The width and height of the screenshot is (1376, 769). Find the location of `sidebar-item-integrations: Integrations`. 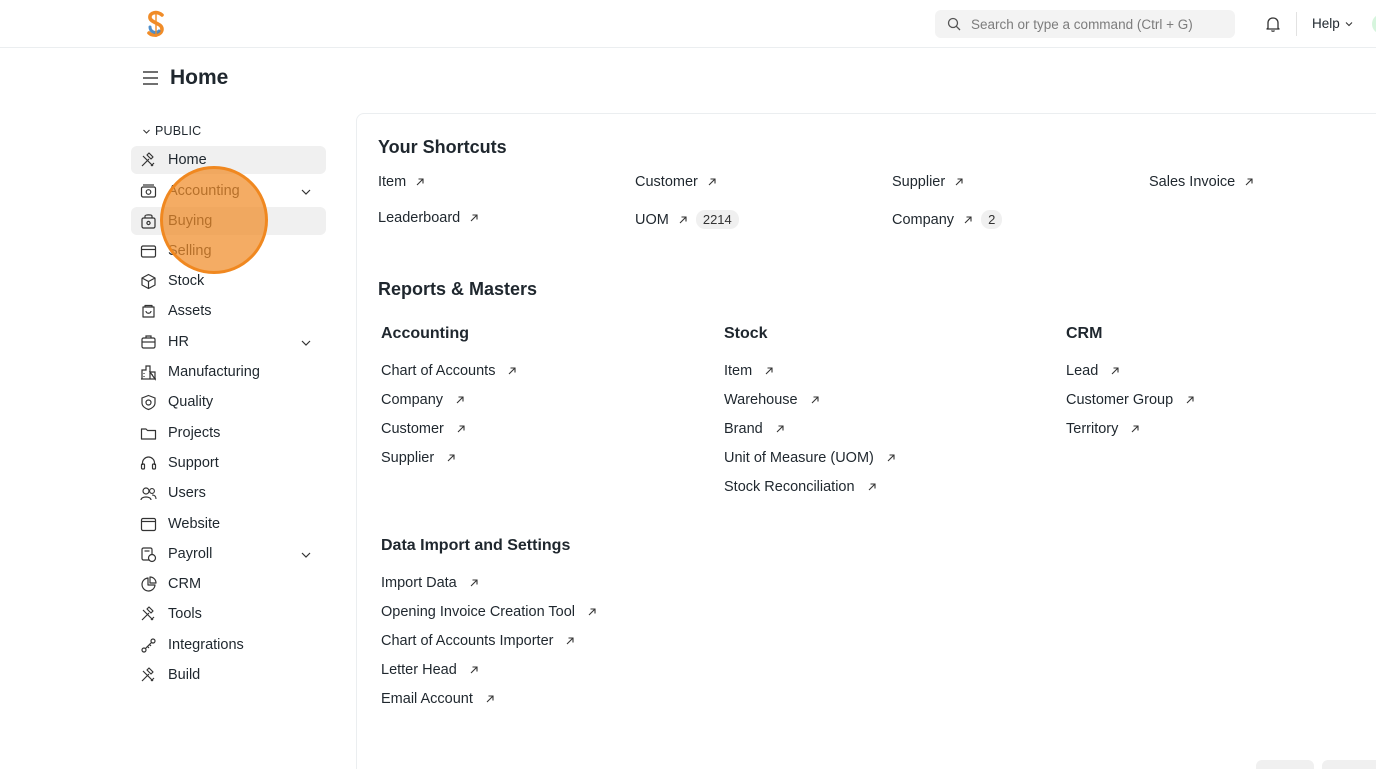

sidebar-item-integrations: Integrations is located at coordinates (228, 645).